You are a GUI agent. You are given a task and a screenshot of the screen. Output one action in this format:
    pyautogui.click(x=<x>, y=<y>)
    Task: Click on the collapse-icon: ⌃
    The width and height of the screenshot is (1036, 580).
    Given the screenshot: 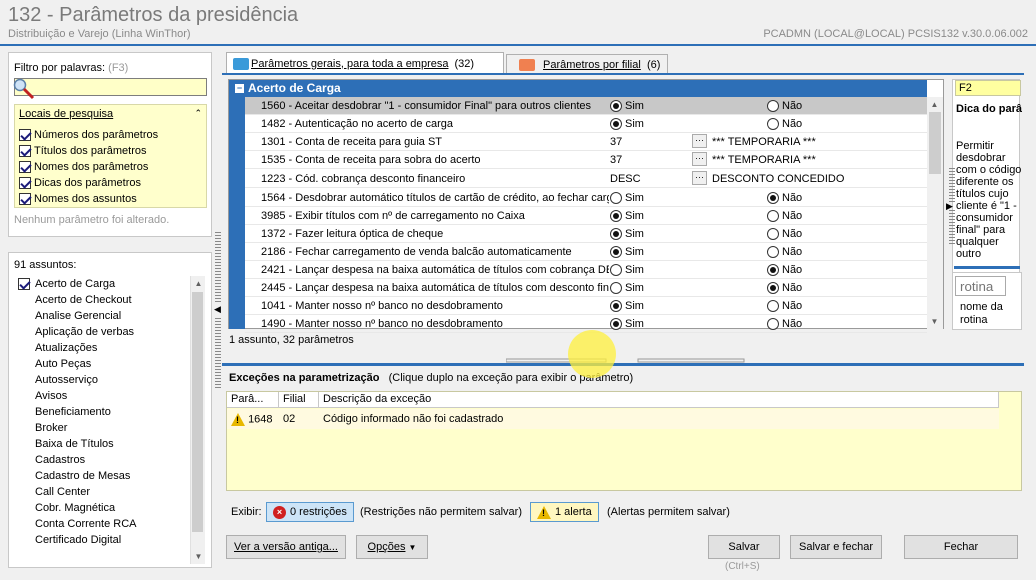 What is the action you would take?
    pyautogui.click(x=198, y=113)
    